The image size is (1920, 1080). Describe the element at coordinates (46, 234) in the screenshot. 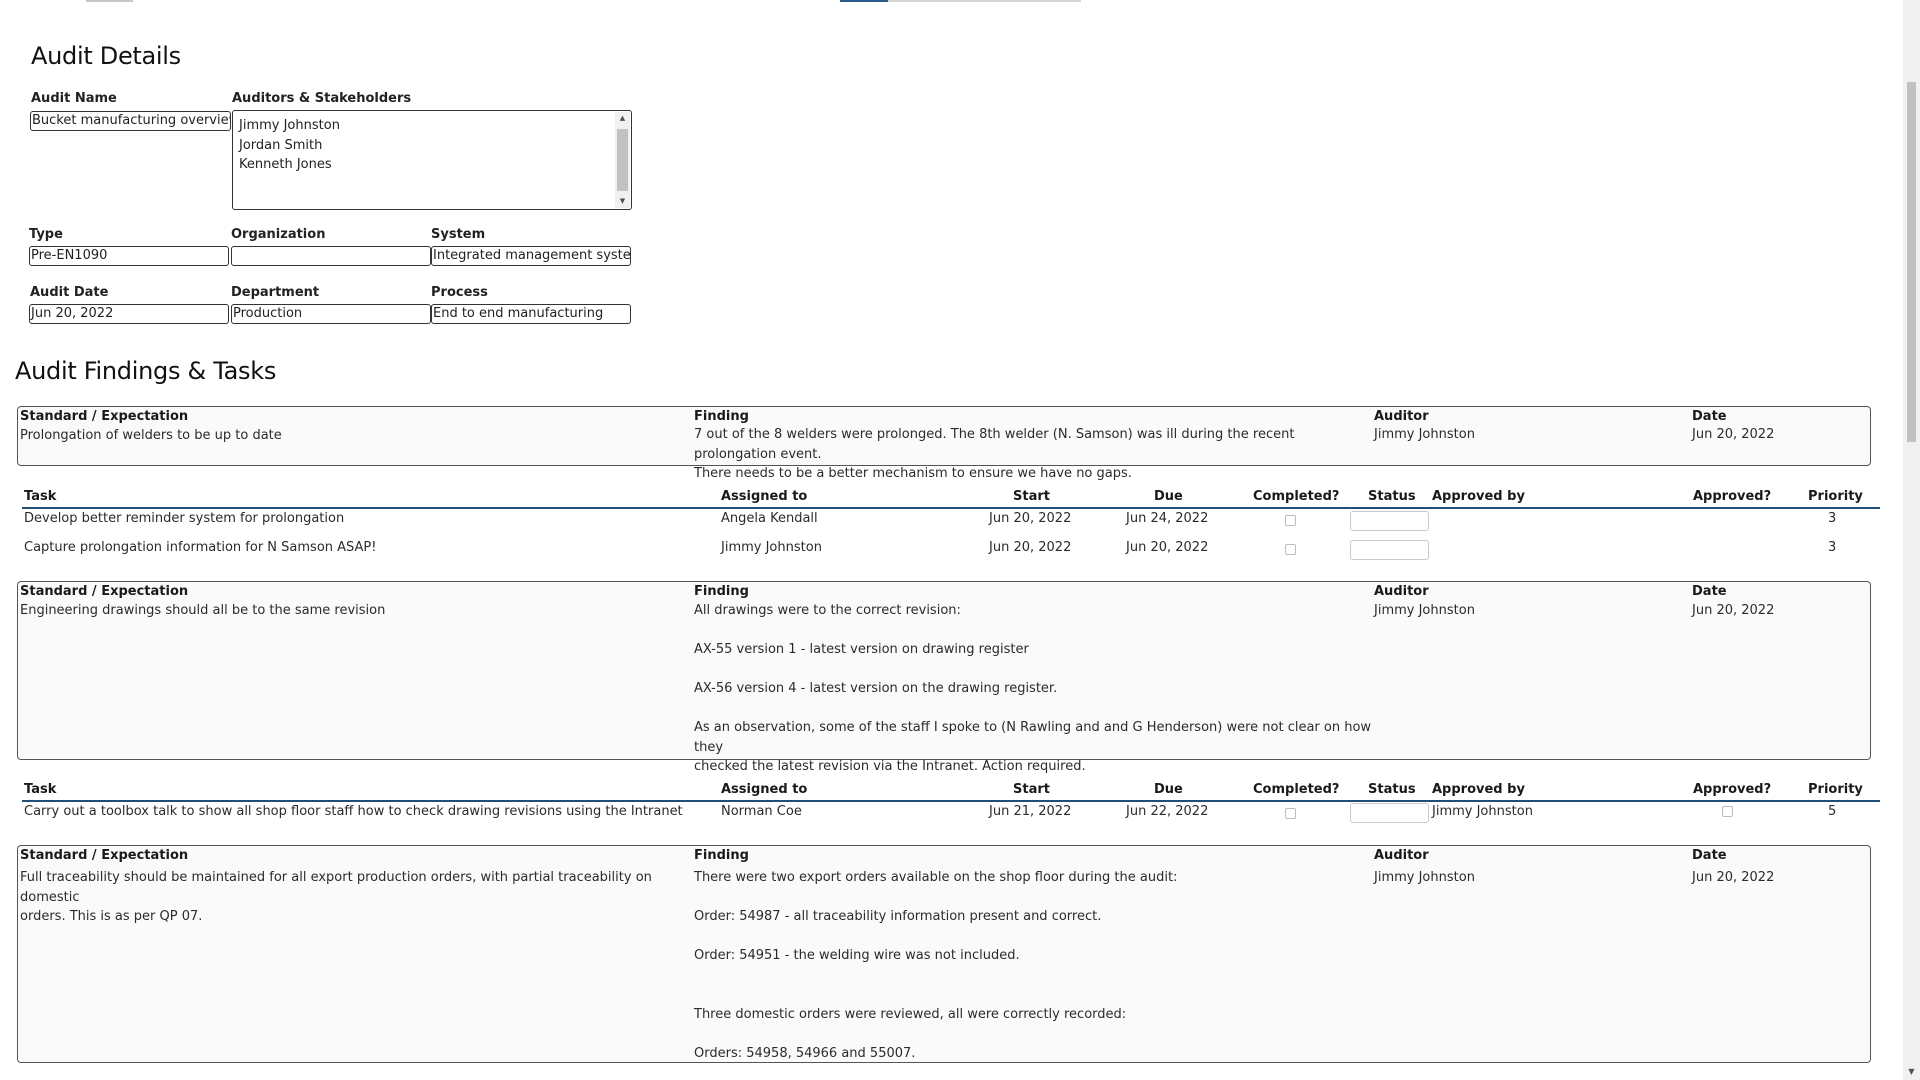

I see `type-label: Type` at that location.